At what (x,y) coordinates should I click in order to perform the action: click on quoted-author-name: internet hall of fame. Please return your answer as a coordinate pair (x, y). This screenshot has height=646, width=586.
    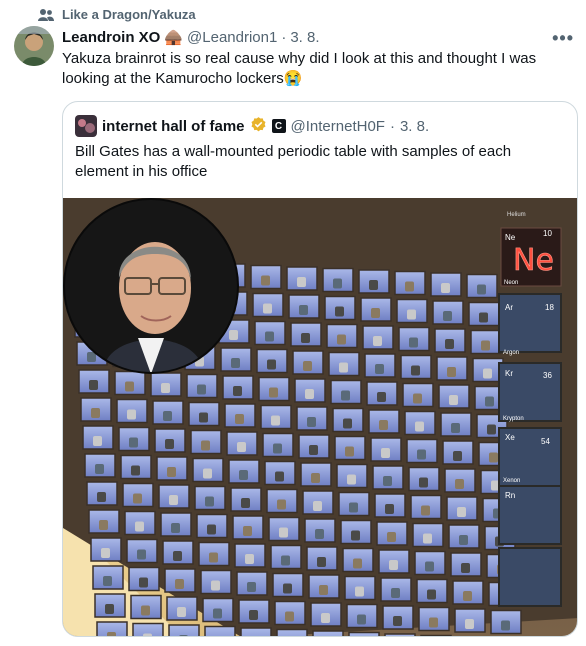
    Looking at the image, I should click on (173, 126).